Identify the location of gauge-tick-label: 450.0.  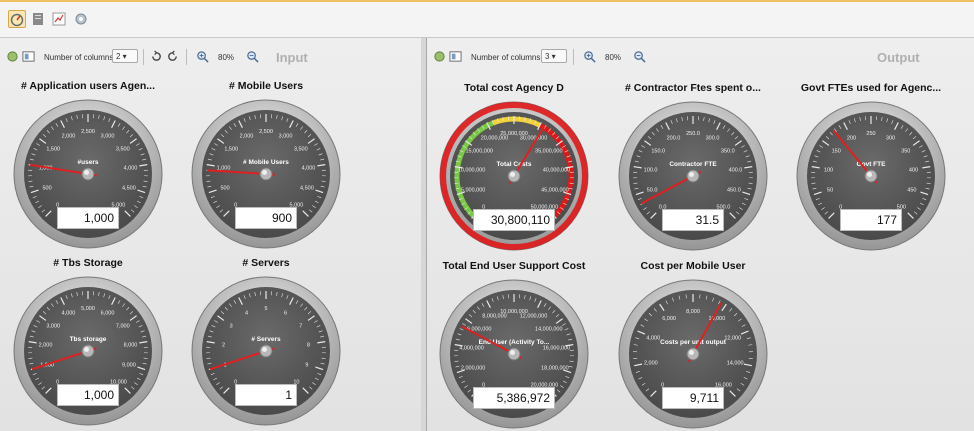
(734, 190).